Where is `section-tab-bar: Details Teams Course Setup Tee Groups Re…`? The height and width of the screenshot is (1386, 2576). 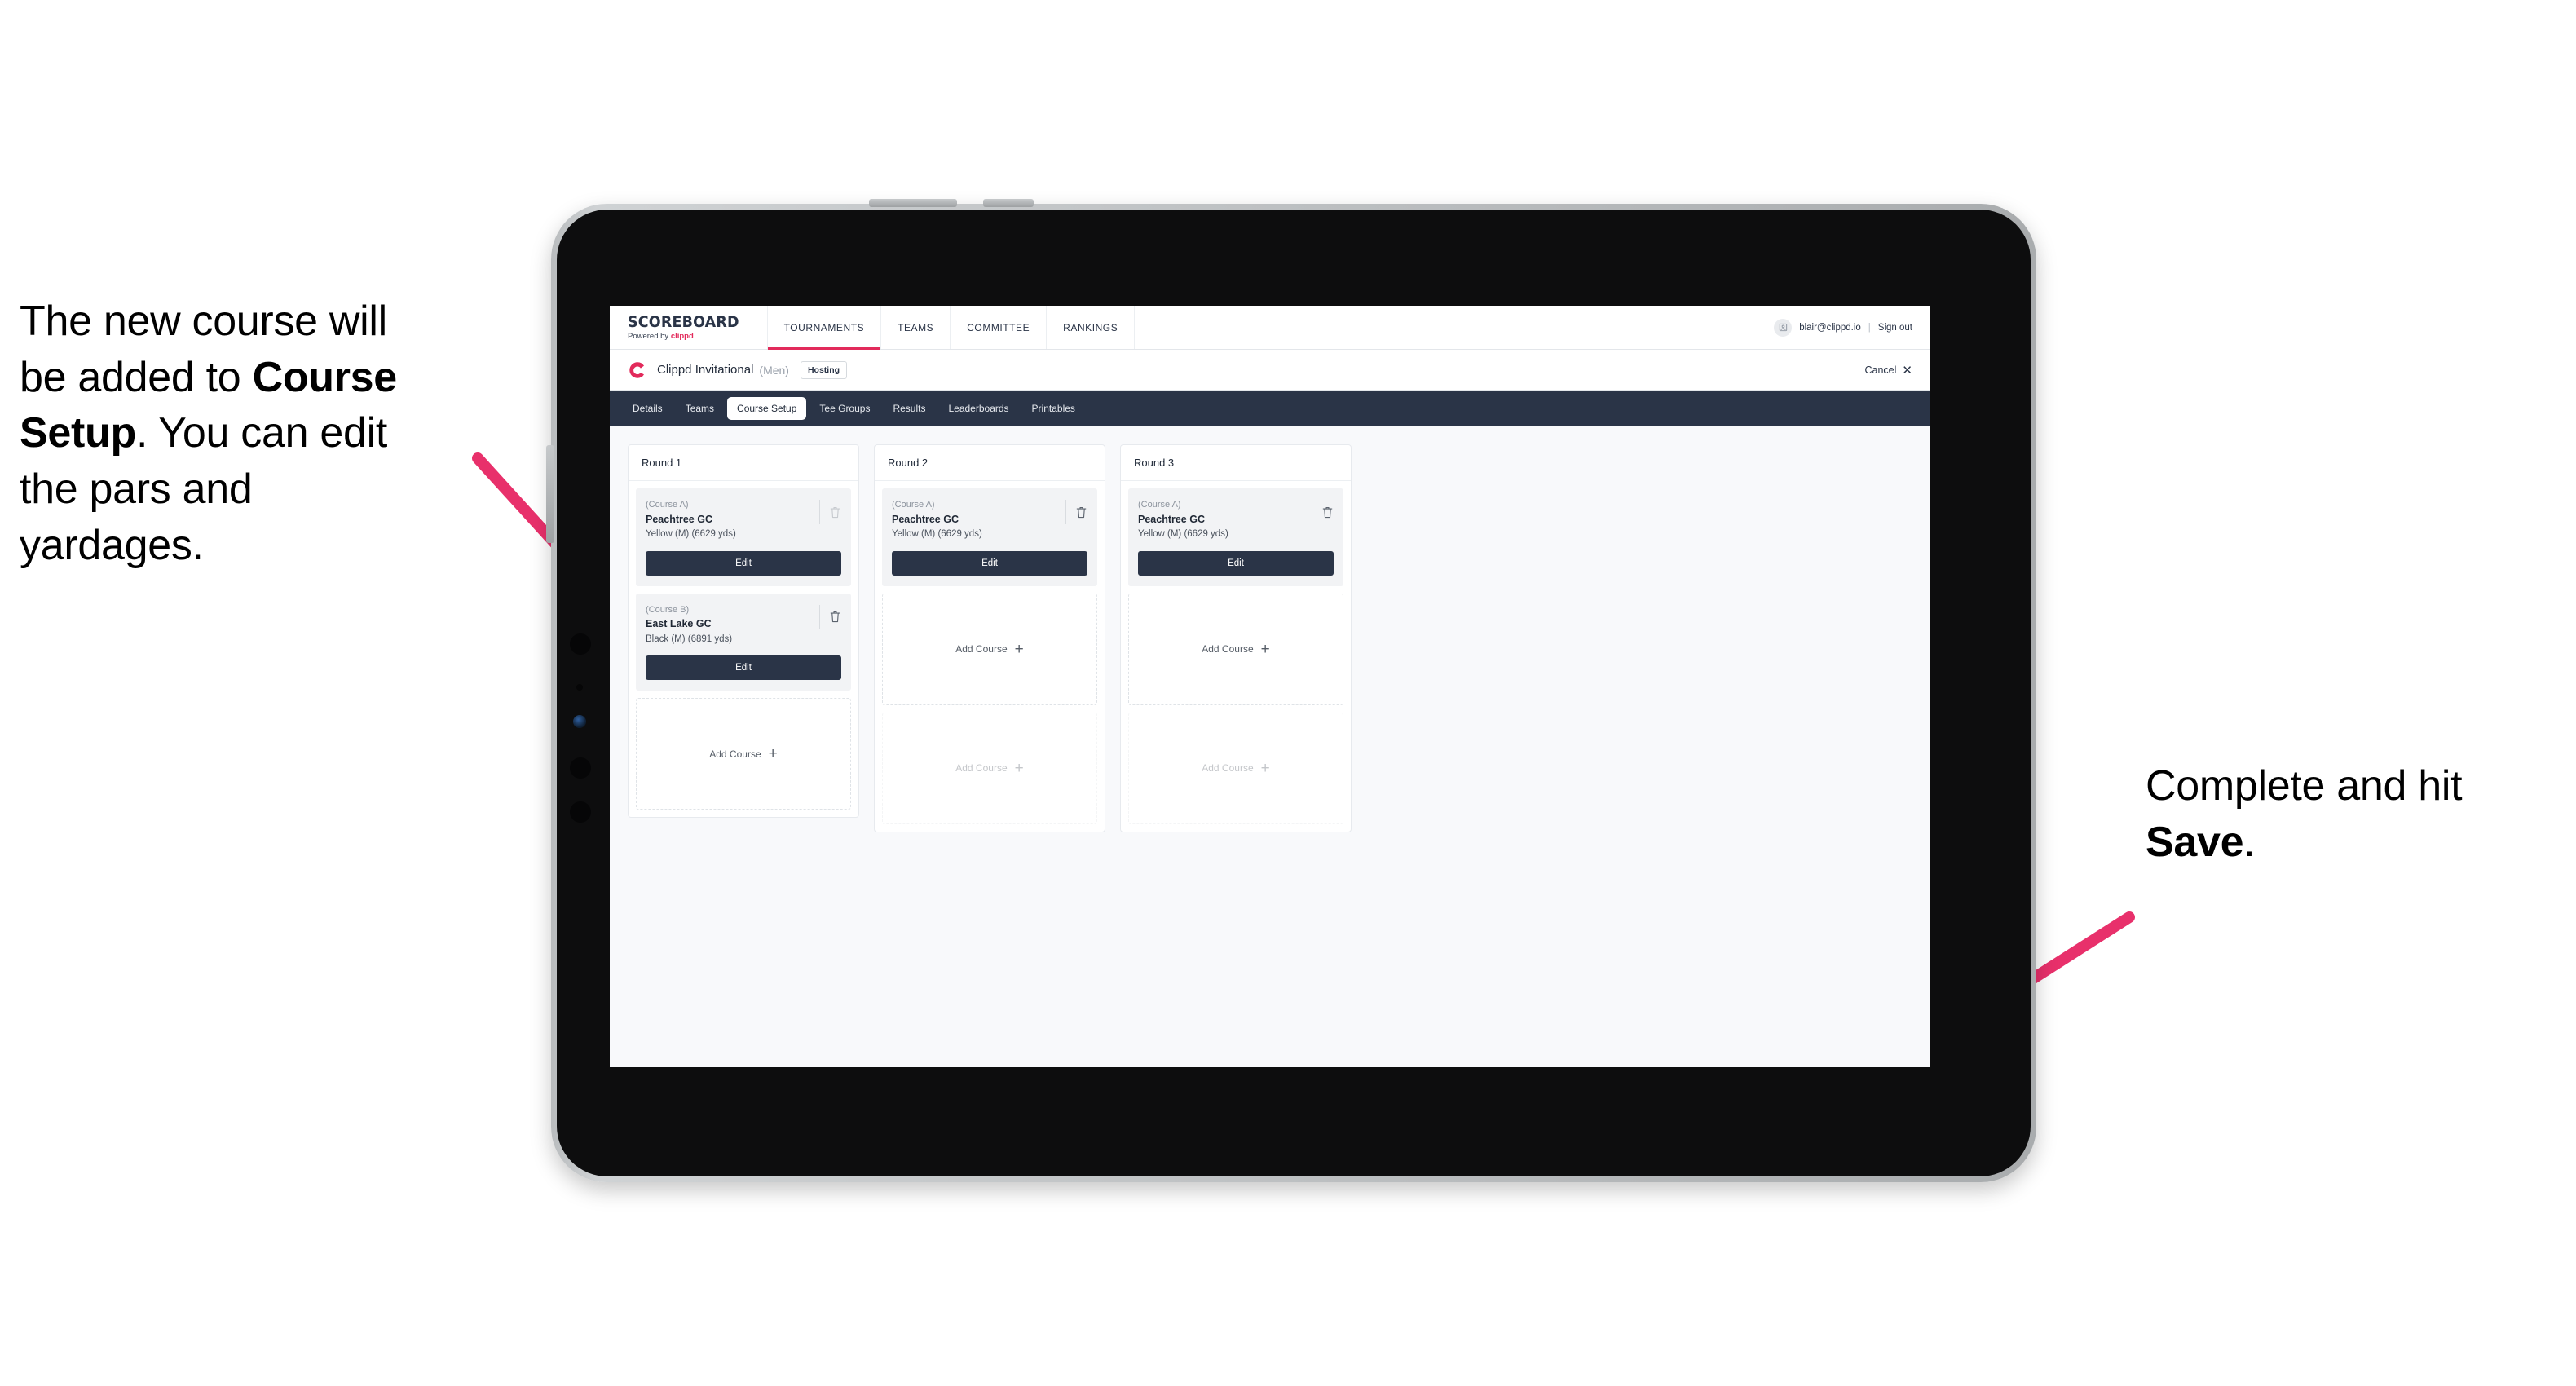 section-tab-bar: Details Teams Course Setup Tee Groups Re… is located at coordinates (1270, 408).